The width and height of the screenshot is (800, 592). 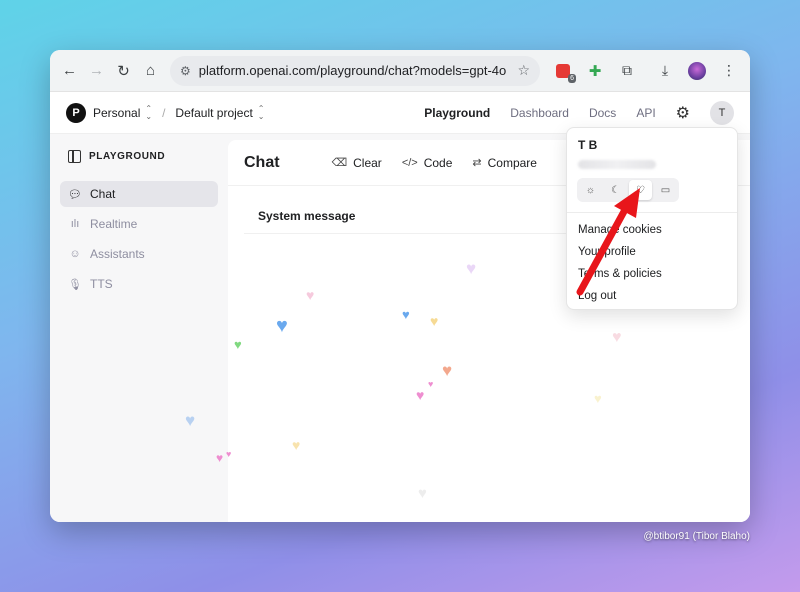 What do you see at coordinates (652, 230) in the screenshot?
I see `manage-cookies-item: Manage cookies` at bounding box center [652, 230].